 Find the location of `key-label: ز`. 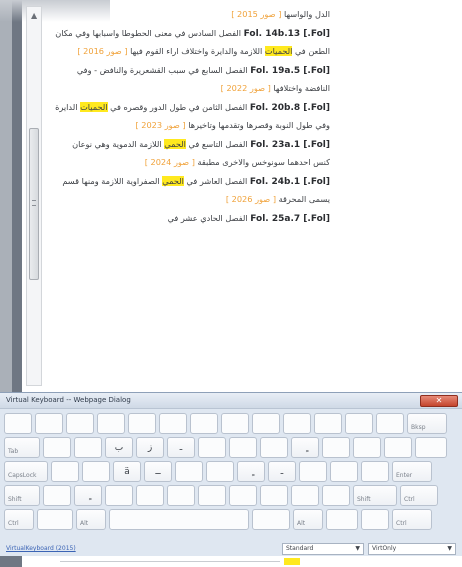

key-label: ز is located at coordinates (150, 448).